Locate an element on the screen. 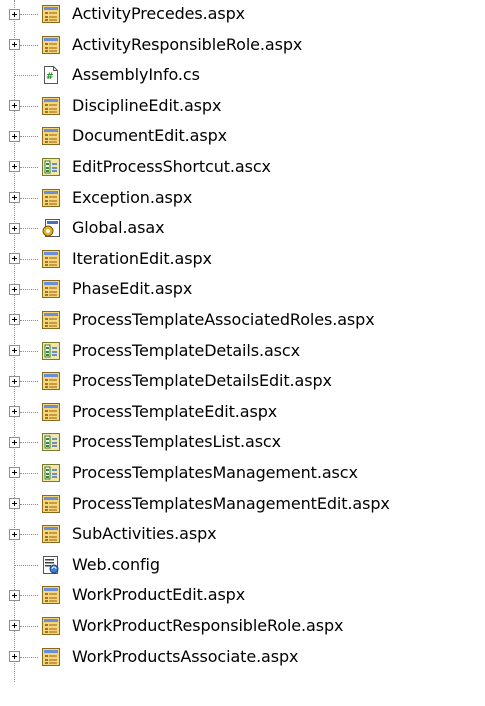  tree-item: ProcessTemplatesList.ascx is located at coordinates (242, 442).